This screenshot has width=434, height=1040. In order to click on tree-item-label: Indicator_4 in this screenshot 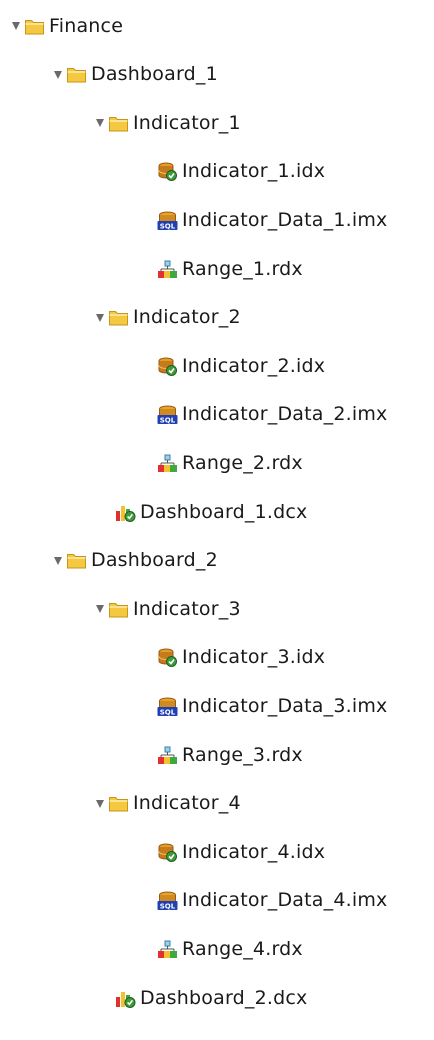, I will do `click(187, 803)`.